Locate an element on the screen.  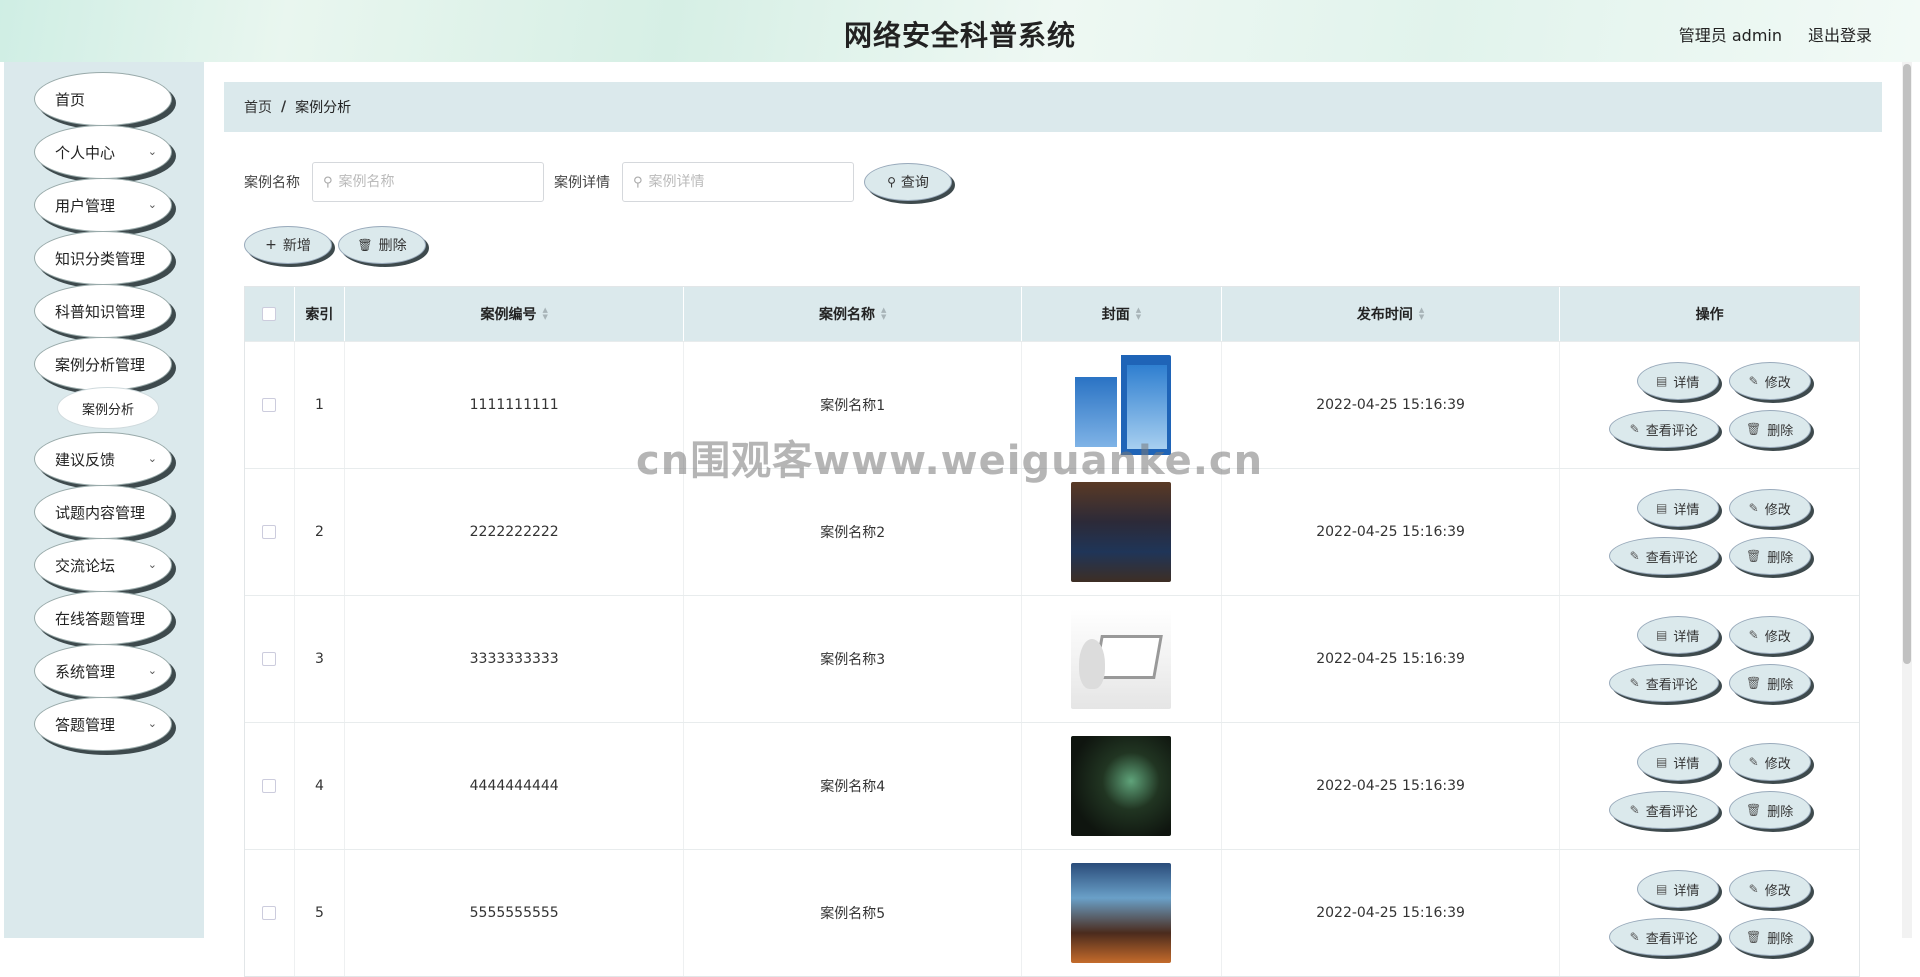
column-header-time: 发布时间 ▲ ▼ is located at coordinates (1391, 314).